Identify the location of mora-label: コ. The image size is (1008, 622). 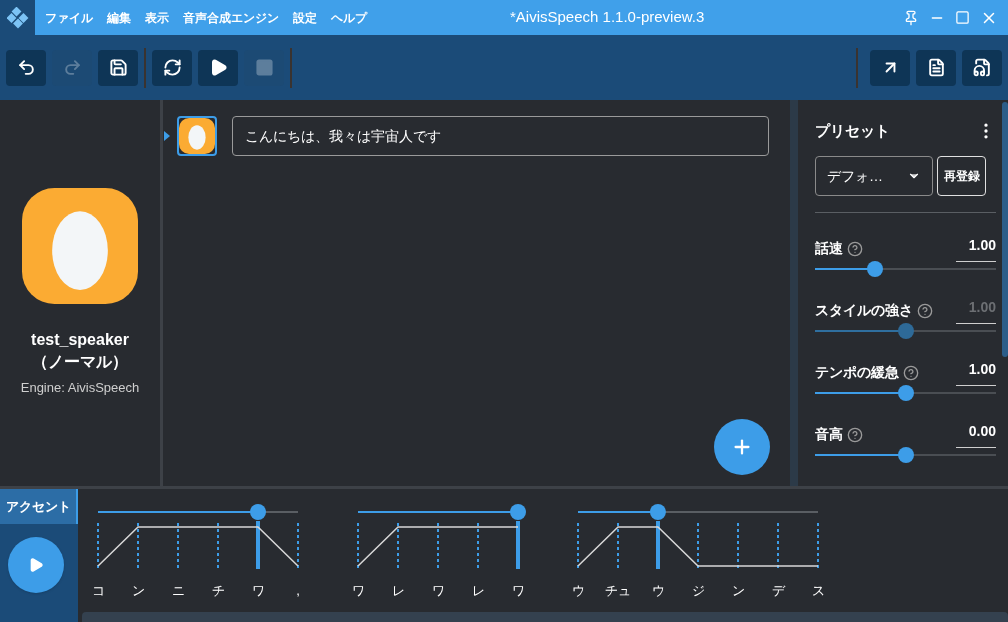
(98, 591).